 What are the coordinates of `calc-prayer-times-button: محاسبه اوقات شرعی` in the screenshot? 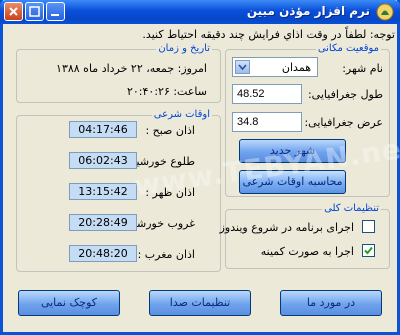 It's located at (292, 182).